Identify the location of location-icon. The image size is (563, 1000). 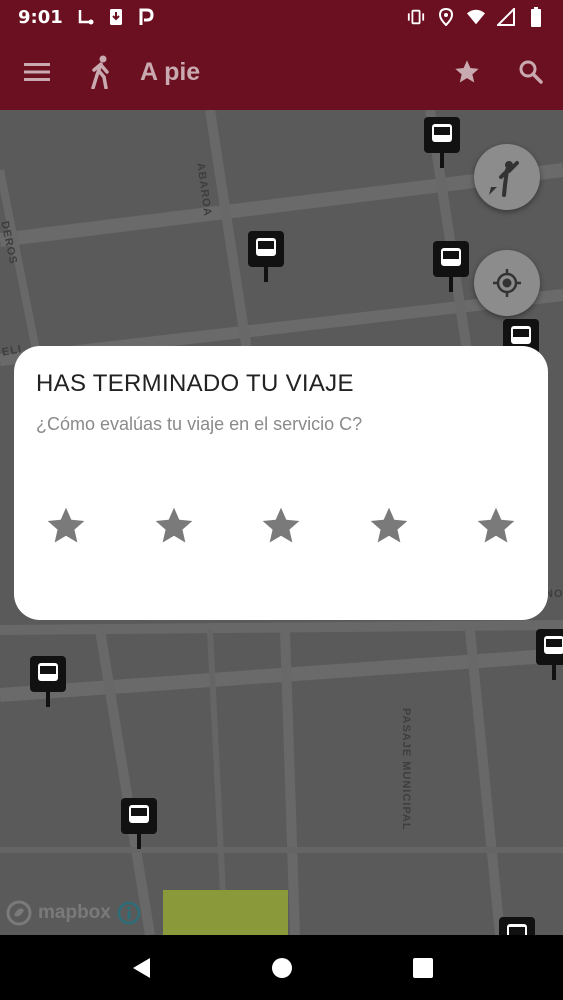
(446, 17).